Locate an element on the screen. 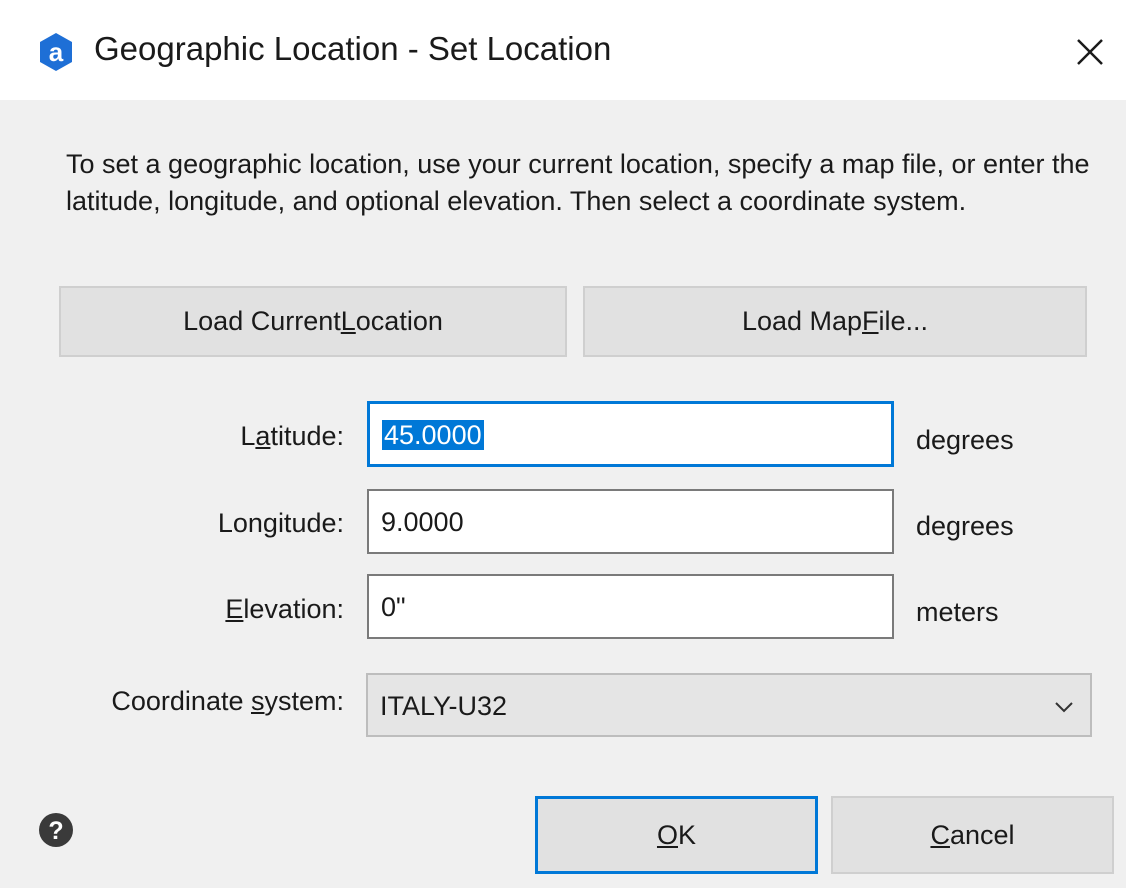 The width and height of the screenshot is (1126, 888). cancel-label-key: C is located at coordinates (940, 834).